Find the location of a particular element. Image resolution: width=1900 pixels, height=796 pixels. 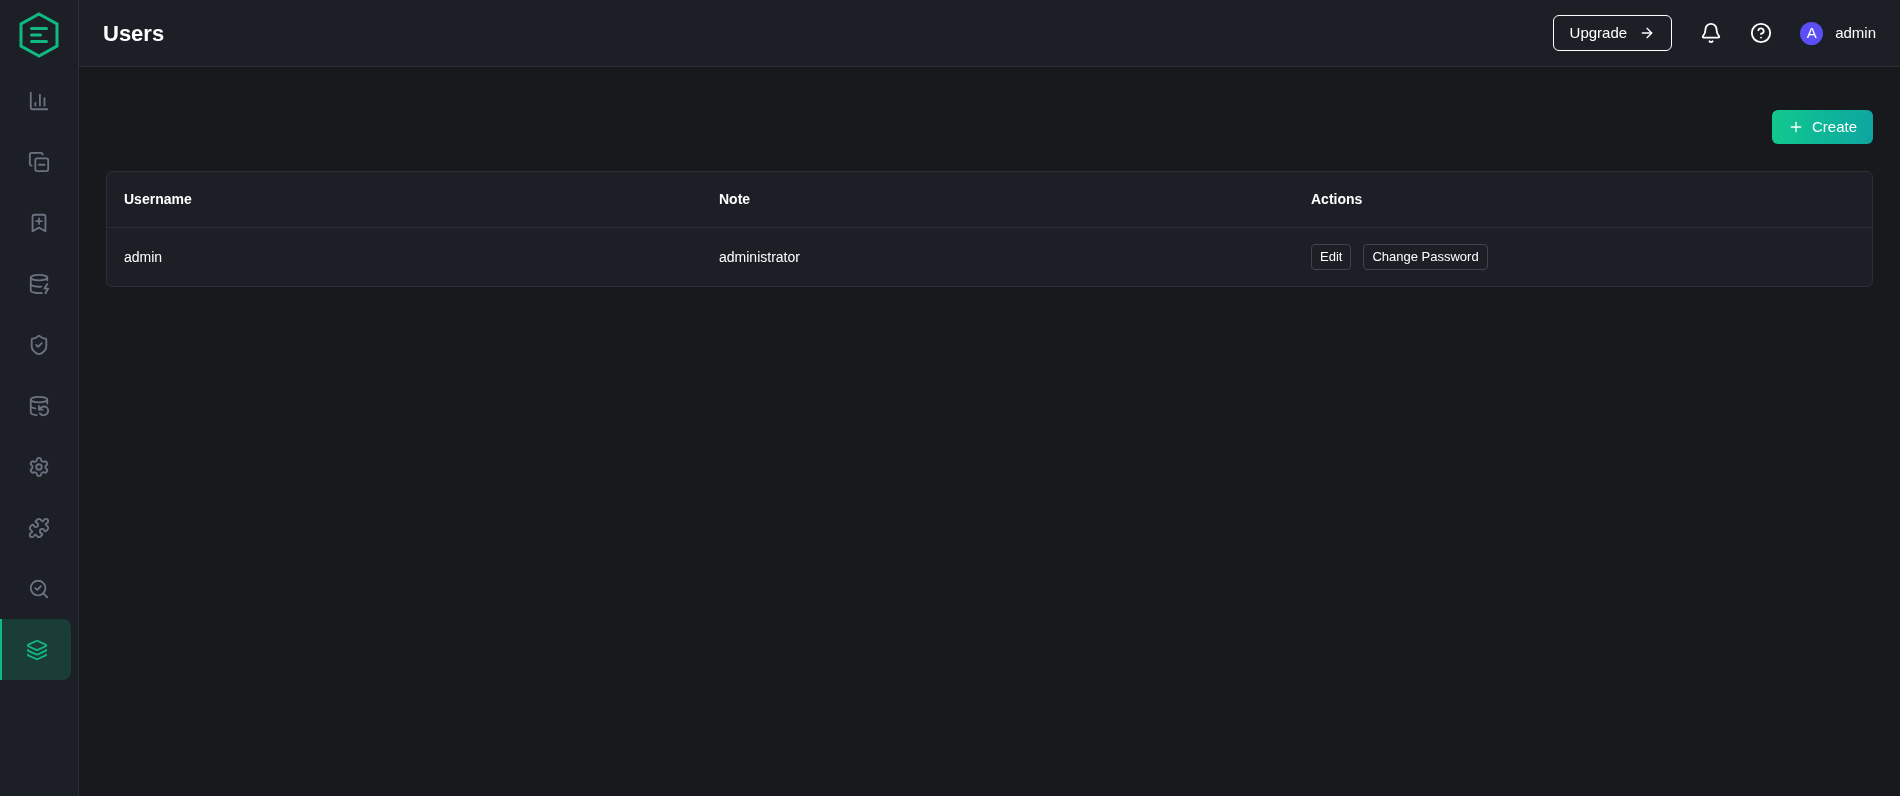

table-cell-text: admin is located at coordinates (144, 257).